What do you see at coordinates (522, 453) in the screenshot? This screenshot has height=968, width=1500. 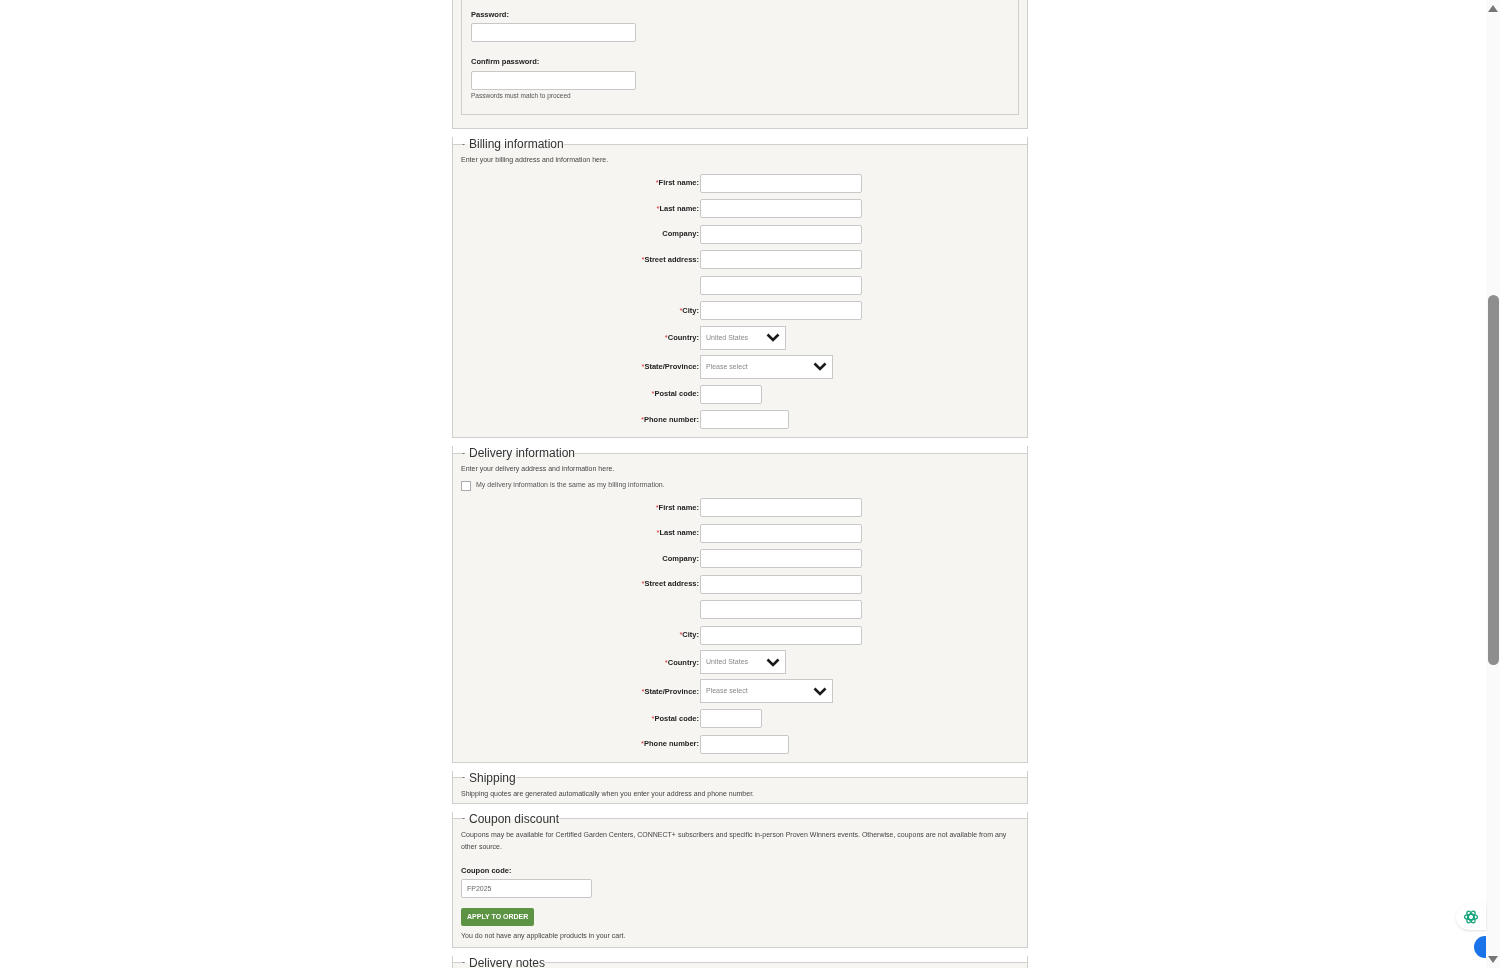 I see `section-title: Delivery information` at bounding box center [522, 453].